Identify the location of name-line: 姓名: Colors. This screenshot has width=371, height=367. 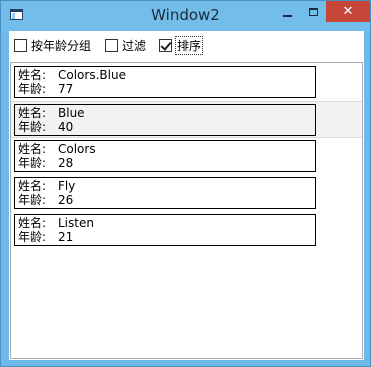
(57, 149).